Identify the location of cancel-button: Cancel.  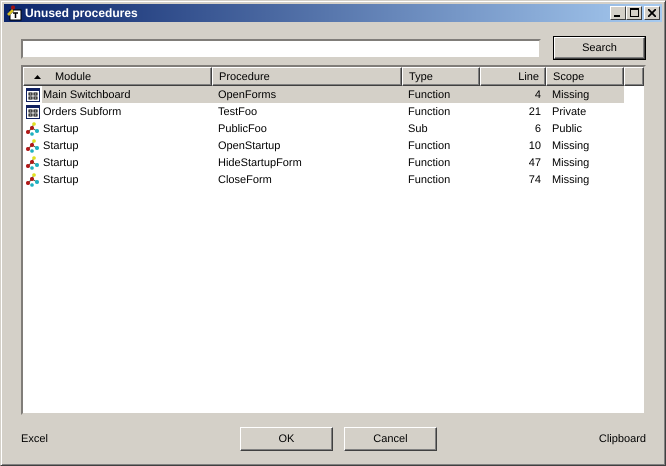
(390, 438).